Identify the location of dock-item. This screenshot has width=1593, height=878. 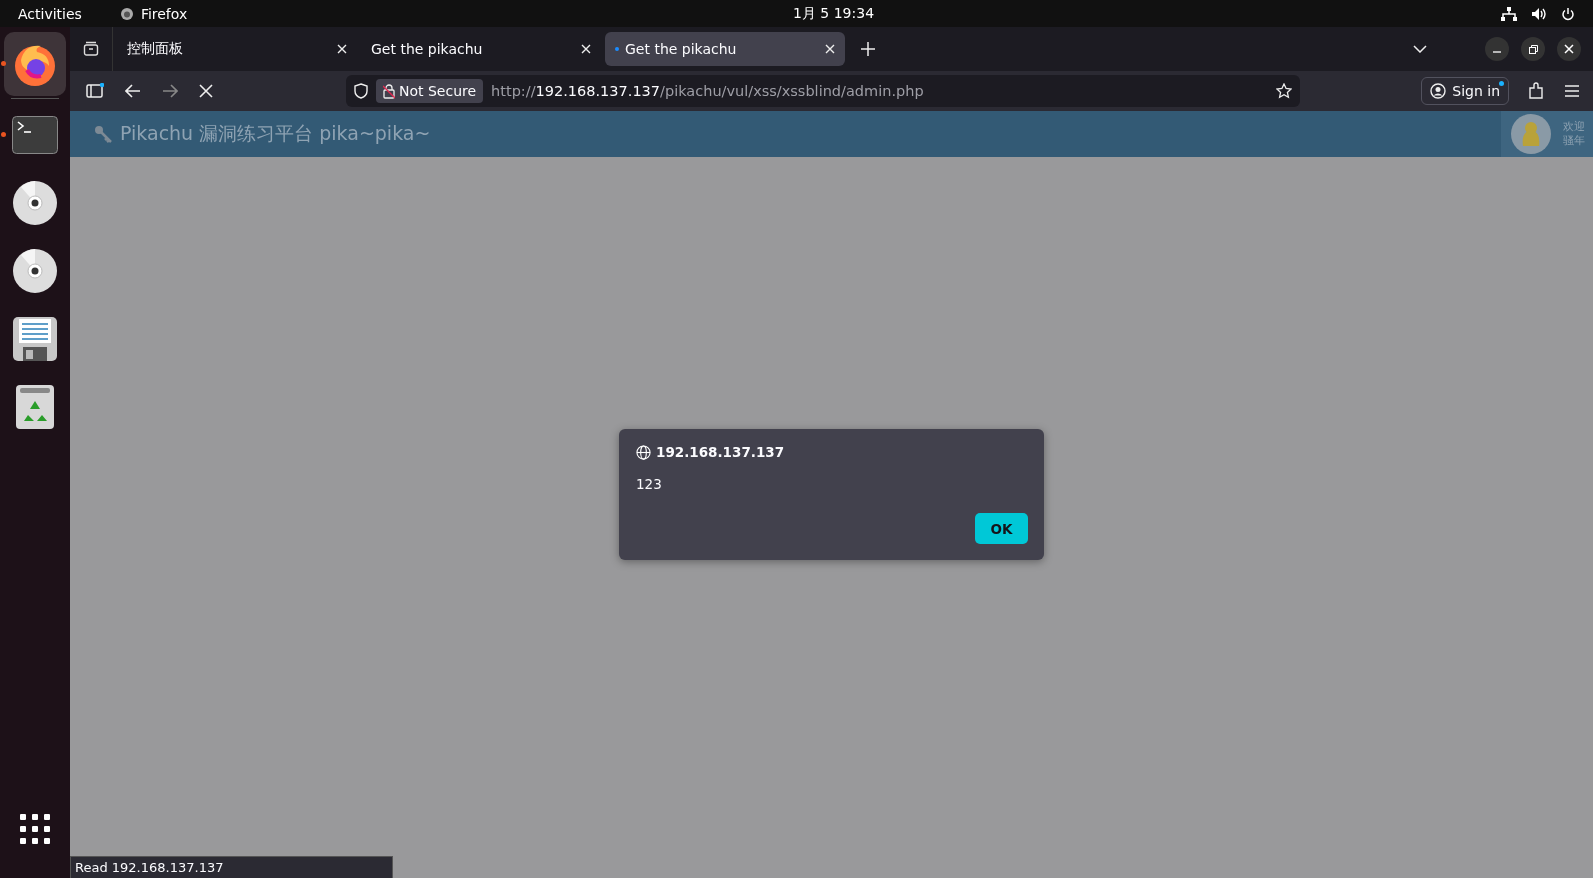
(35, 64).